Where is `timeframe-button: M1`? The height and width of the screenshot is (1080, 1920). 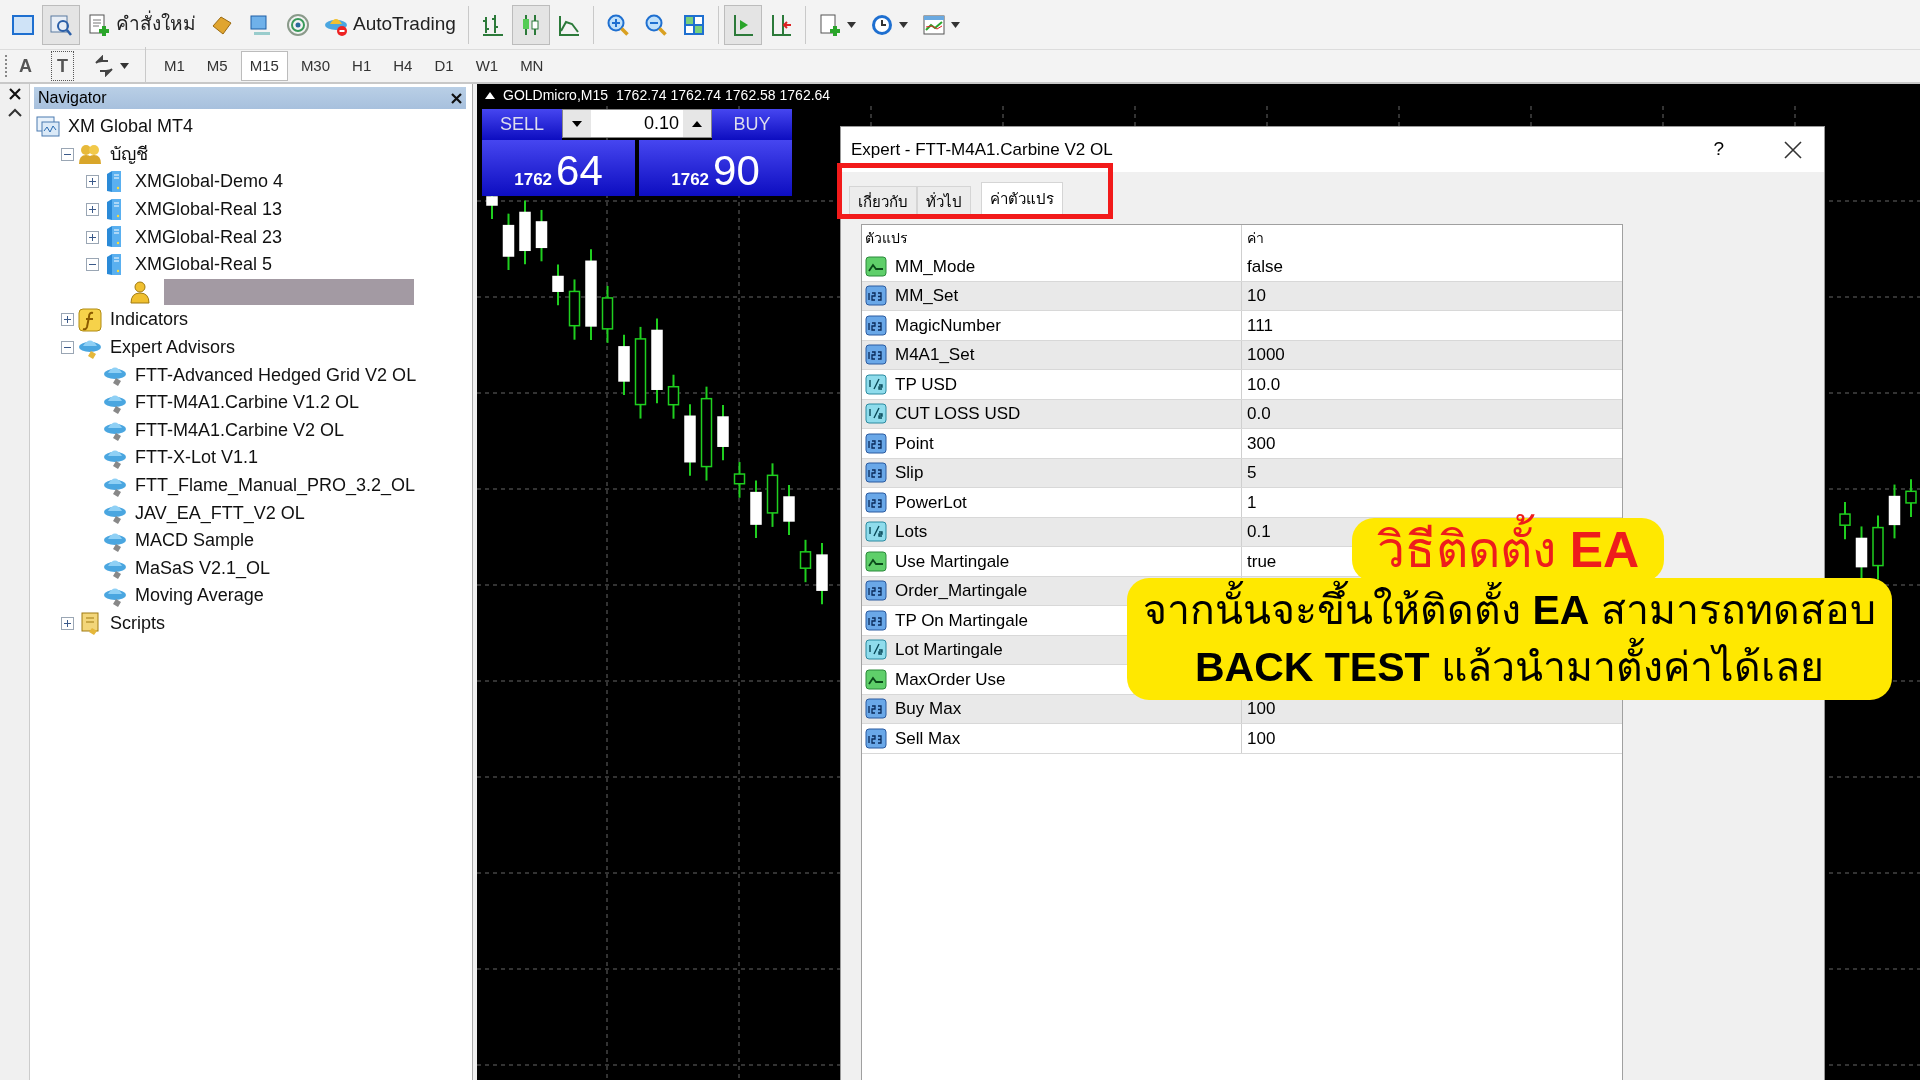 timeframe-button: M1 is located at coordinates (174, 66).